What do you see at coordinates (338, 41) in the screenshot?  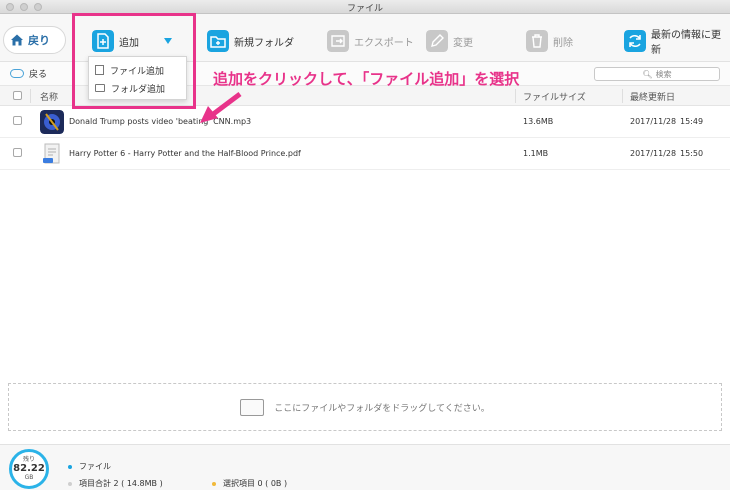 I see `export-icon` at bounding box center [338, 41].